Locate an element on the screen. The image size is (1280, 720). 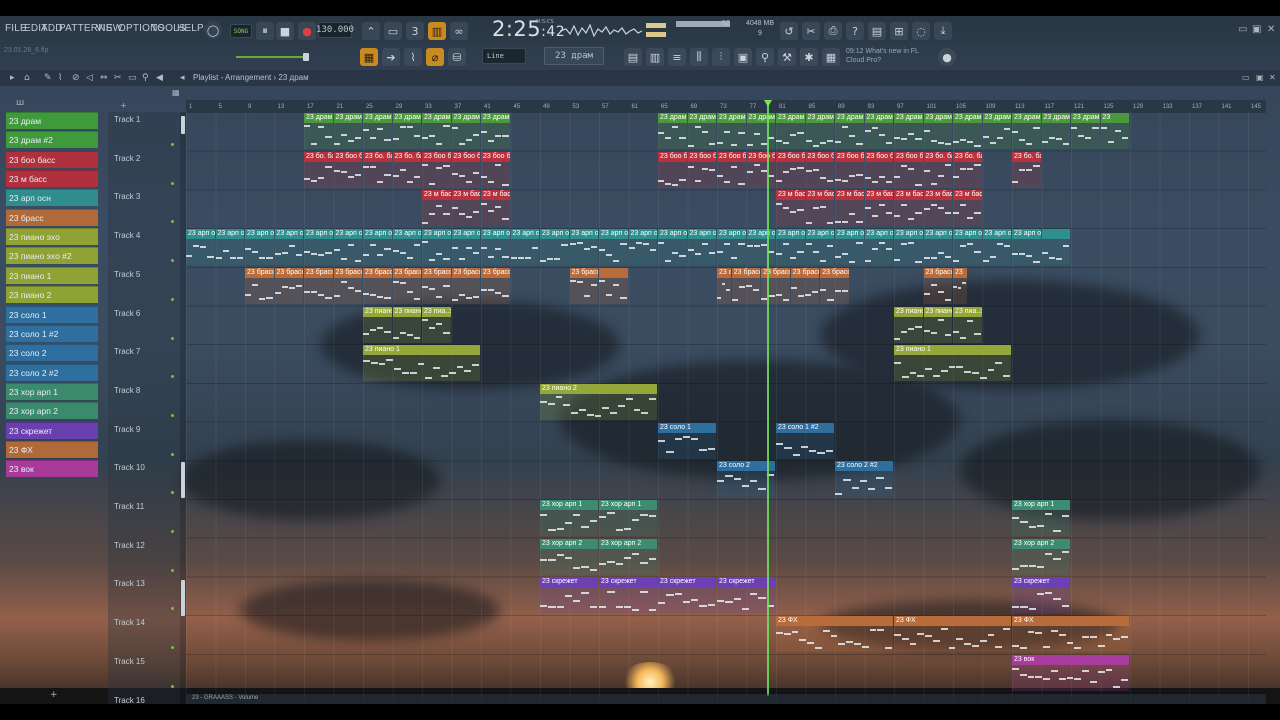
pattern-selector: 23 драм is located at coordinates (574, 56).